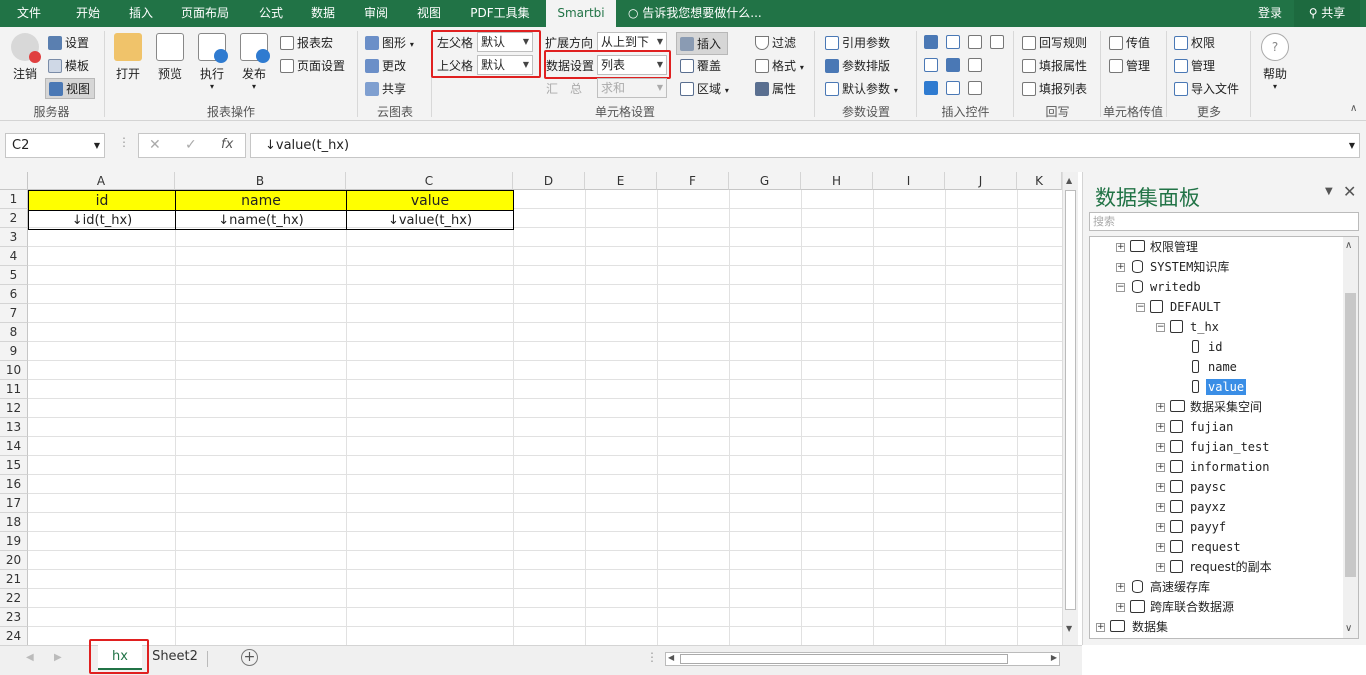 This screenshot has height=675, width=1366. Describe the element at coordinates (68, 65) in the screenshot. I see `template-button: 模板` at that location.